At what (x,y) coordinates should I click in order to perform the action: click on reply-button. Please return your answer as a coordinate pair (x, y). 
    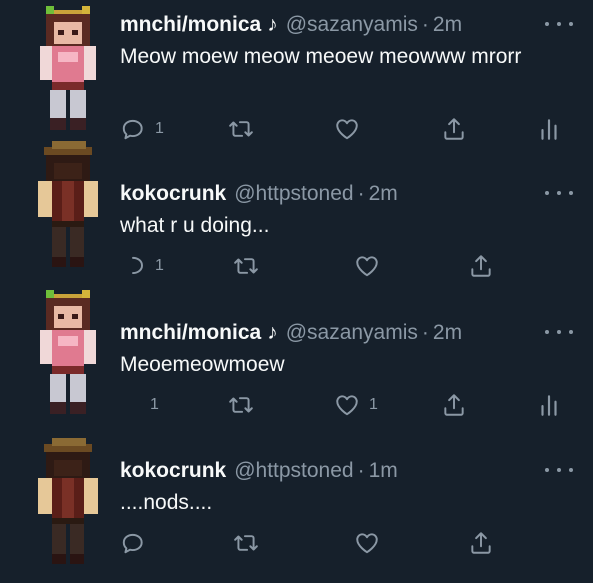
    Looking at the image, I should click on (137, 543).